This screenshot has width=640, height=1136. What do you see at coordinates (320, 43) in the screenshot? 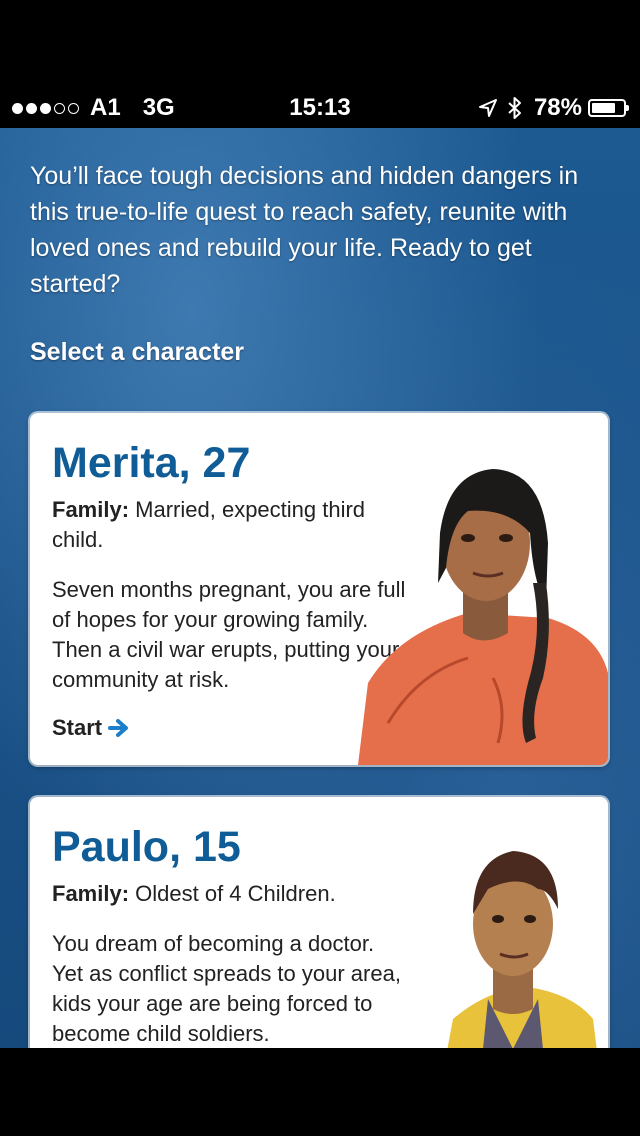
I see `top-bezel` at bounding box center [320, 43].